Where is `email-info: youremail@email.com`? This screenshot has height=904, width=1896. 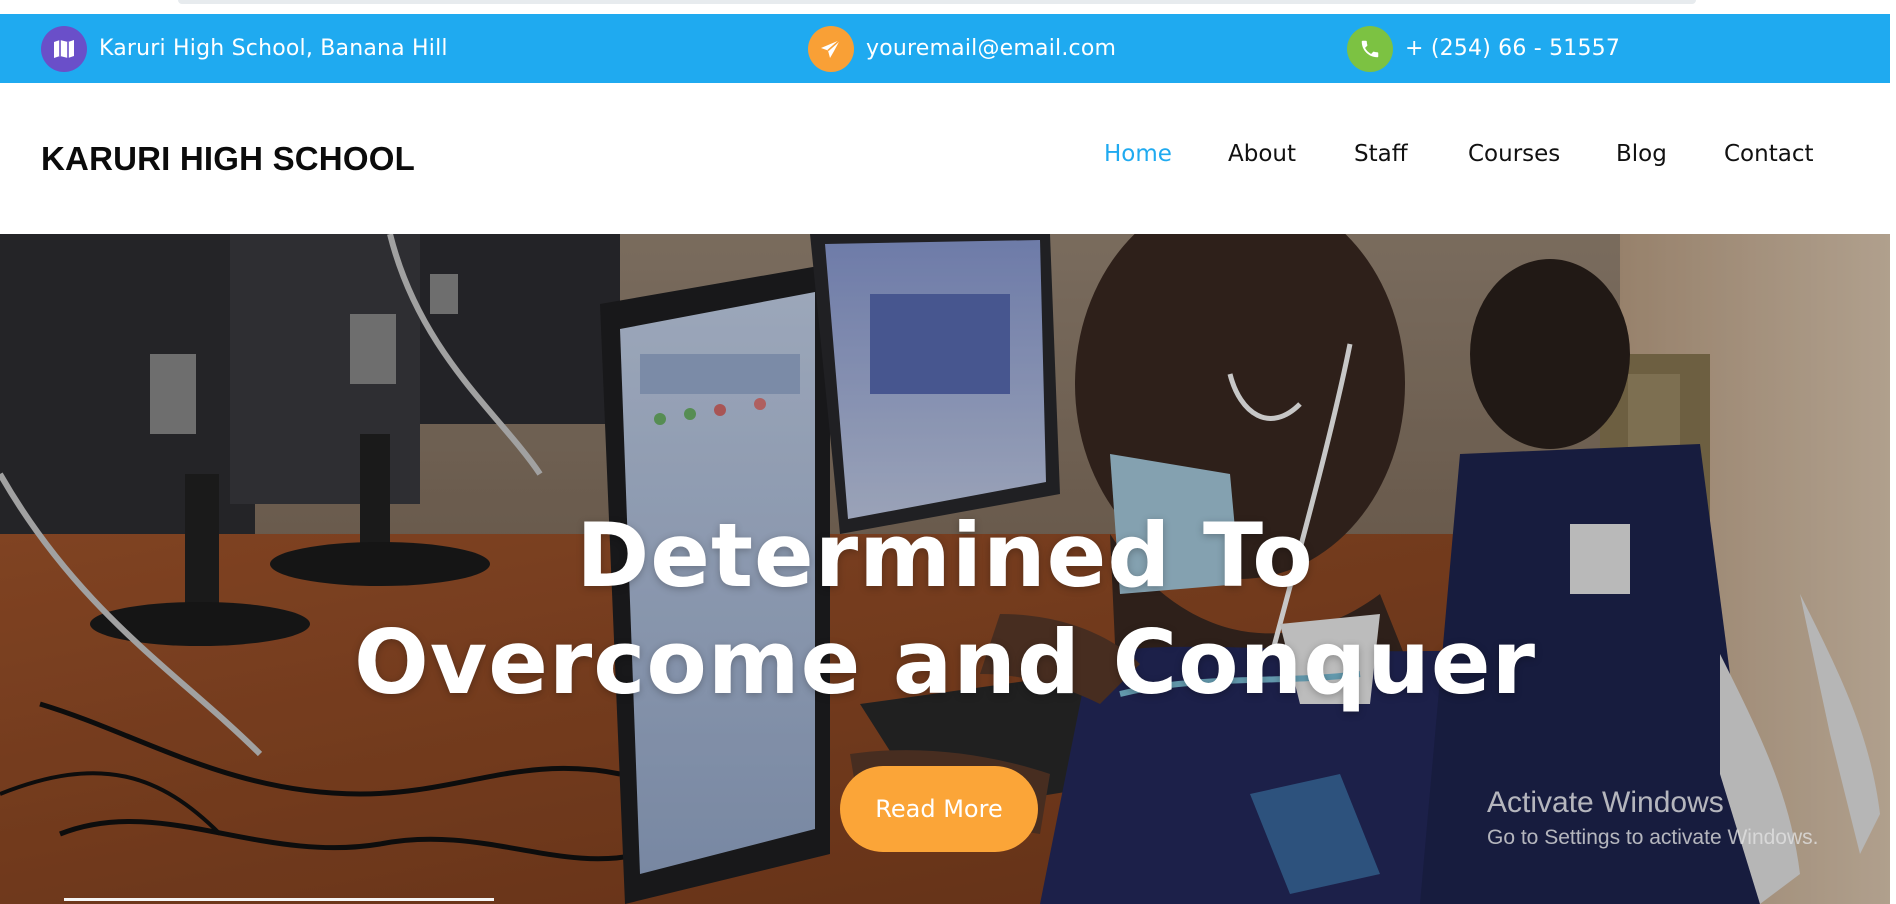 email-info: youremail@email.com is located at coordinates (962, 48).